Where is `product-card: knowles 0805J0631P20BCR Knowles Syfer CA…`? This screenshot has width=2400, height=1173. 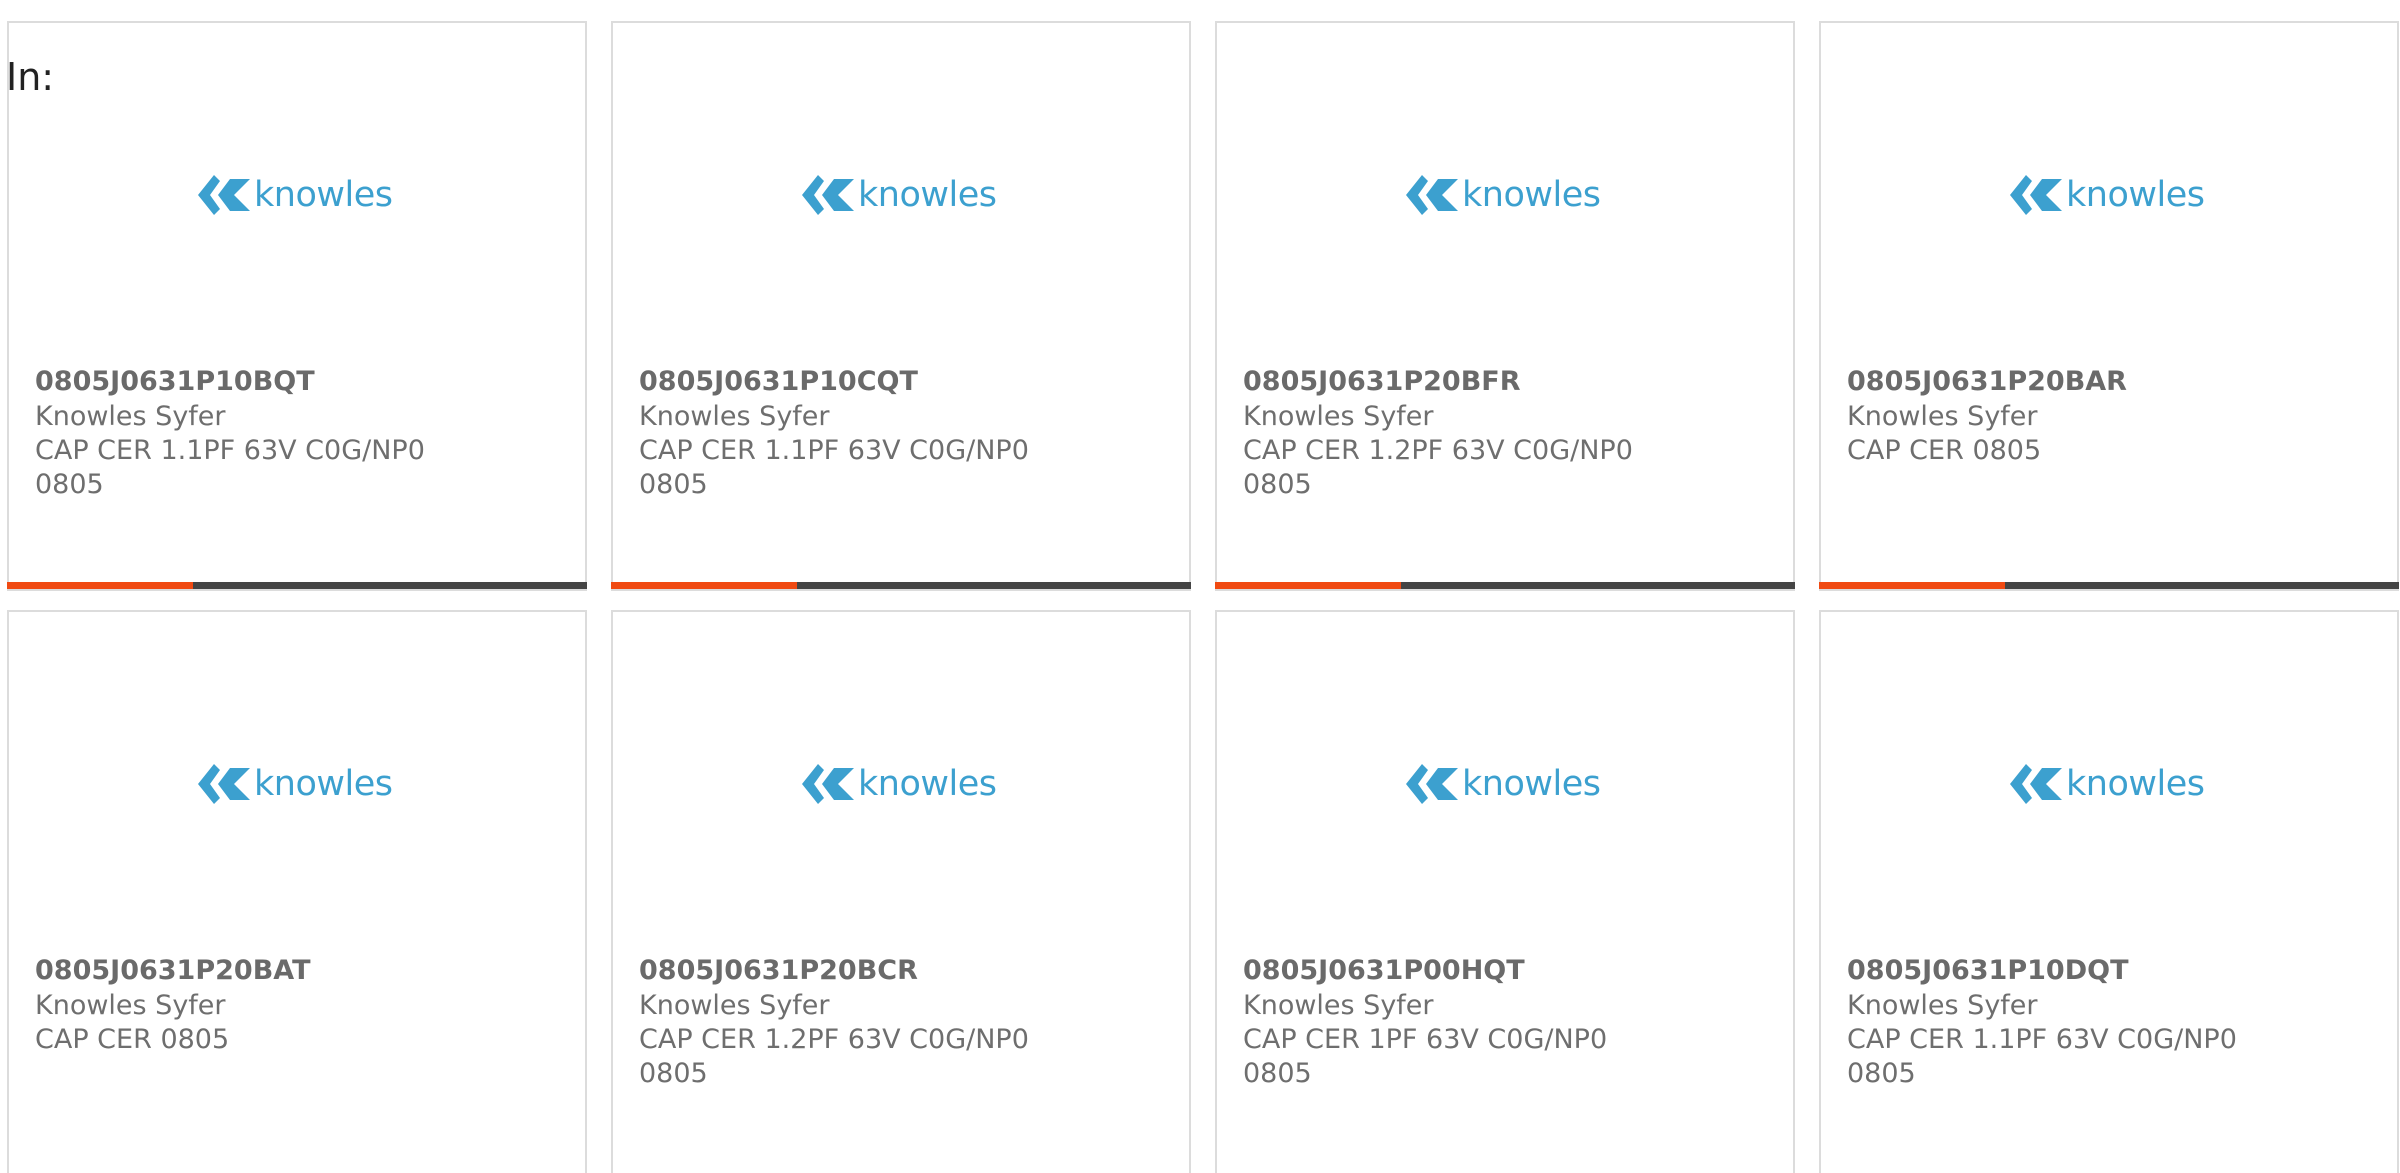 product-card: knowles 0805J0631P20BCR Knowles Syfer CA… is located at coordinates (901, 891).